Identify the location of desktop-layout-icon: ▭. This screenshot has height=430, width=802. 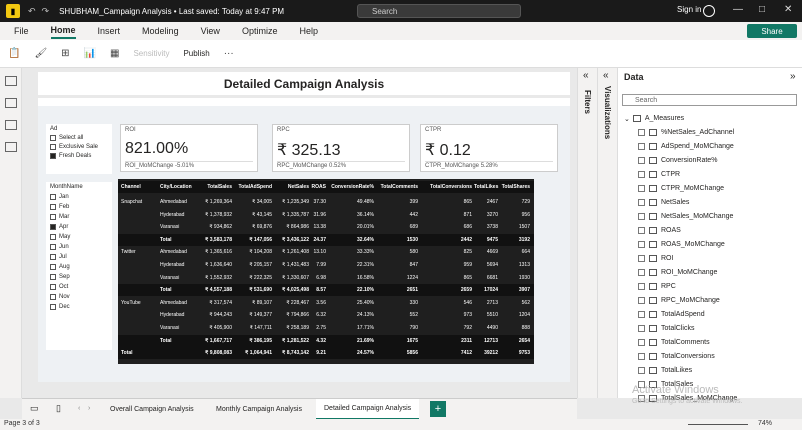
(34, 408).